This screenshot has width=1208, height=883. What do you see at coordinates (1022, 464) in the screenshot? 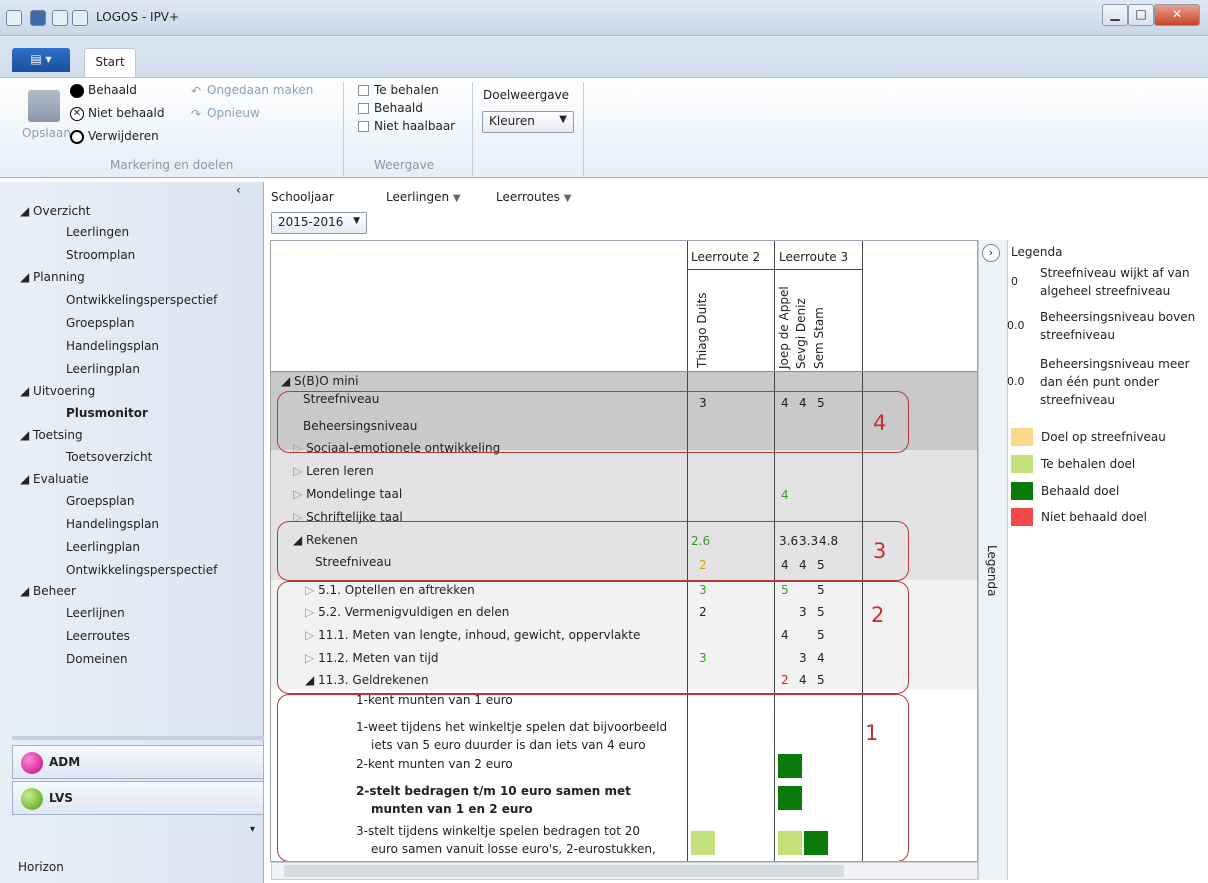
I see `swatch-te-behalen` at bounding box center [1022, 464].